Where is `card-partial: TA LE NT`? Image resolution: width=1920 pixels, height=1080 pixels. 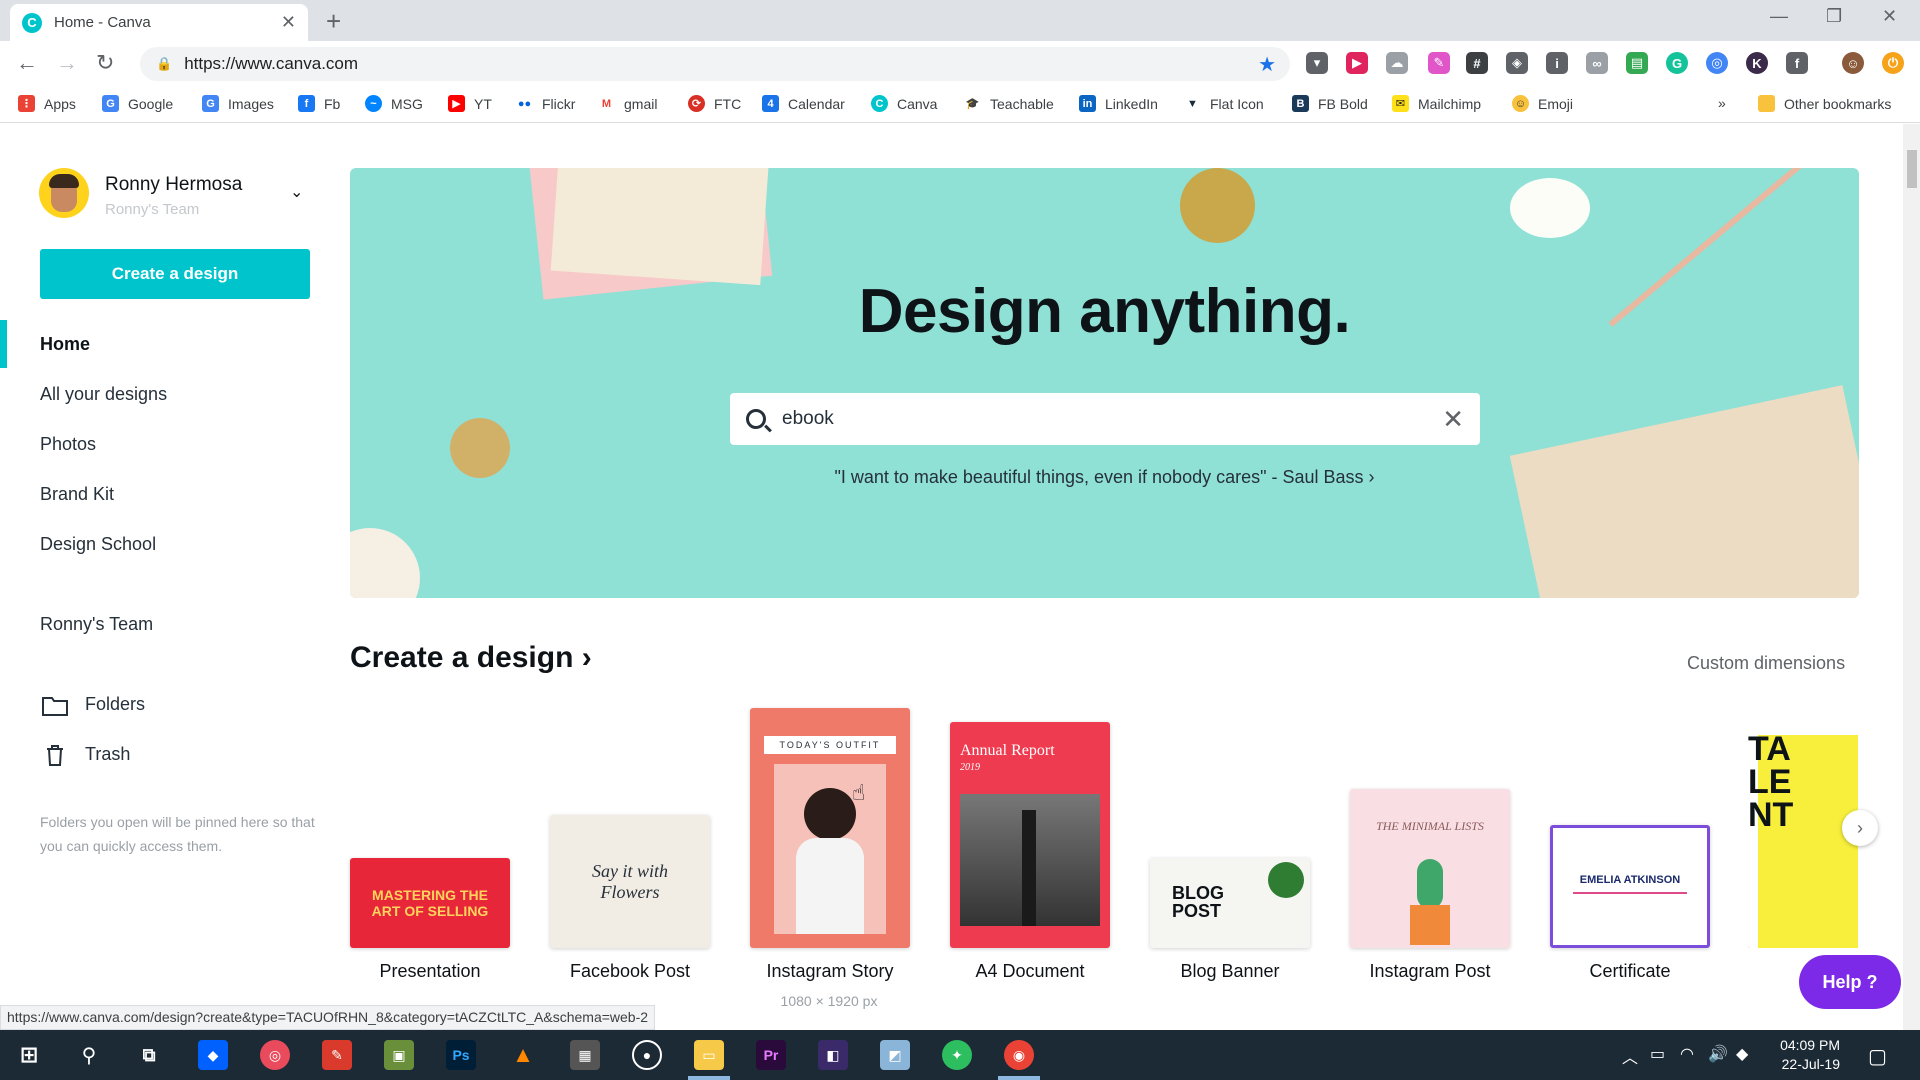
card-partial: TA LE NT is located at coordinates (1803, 841).